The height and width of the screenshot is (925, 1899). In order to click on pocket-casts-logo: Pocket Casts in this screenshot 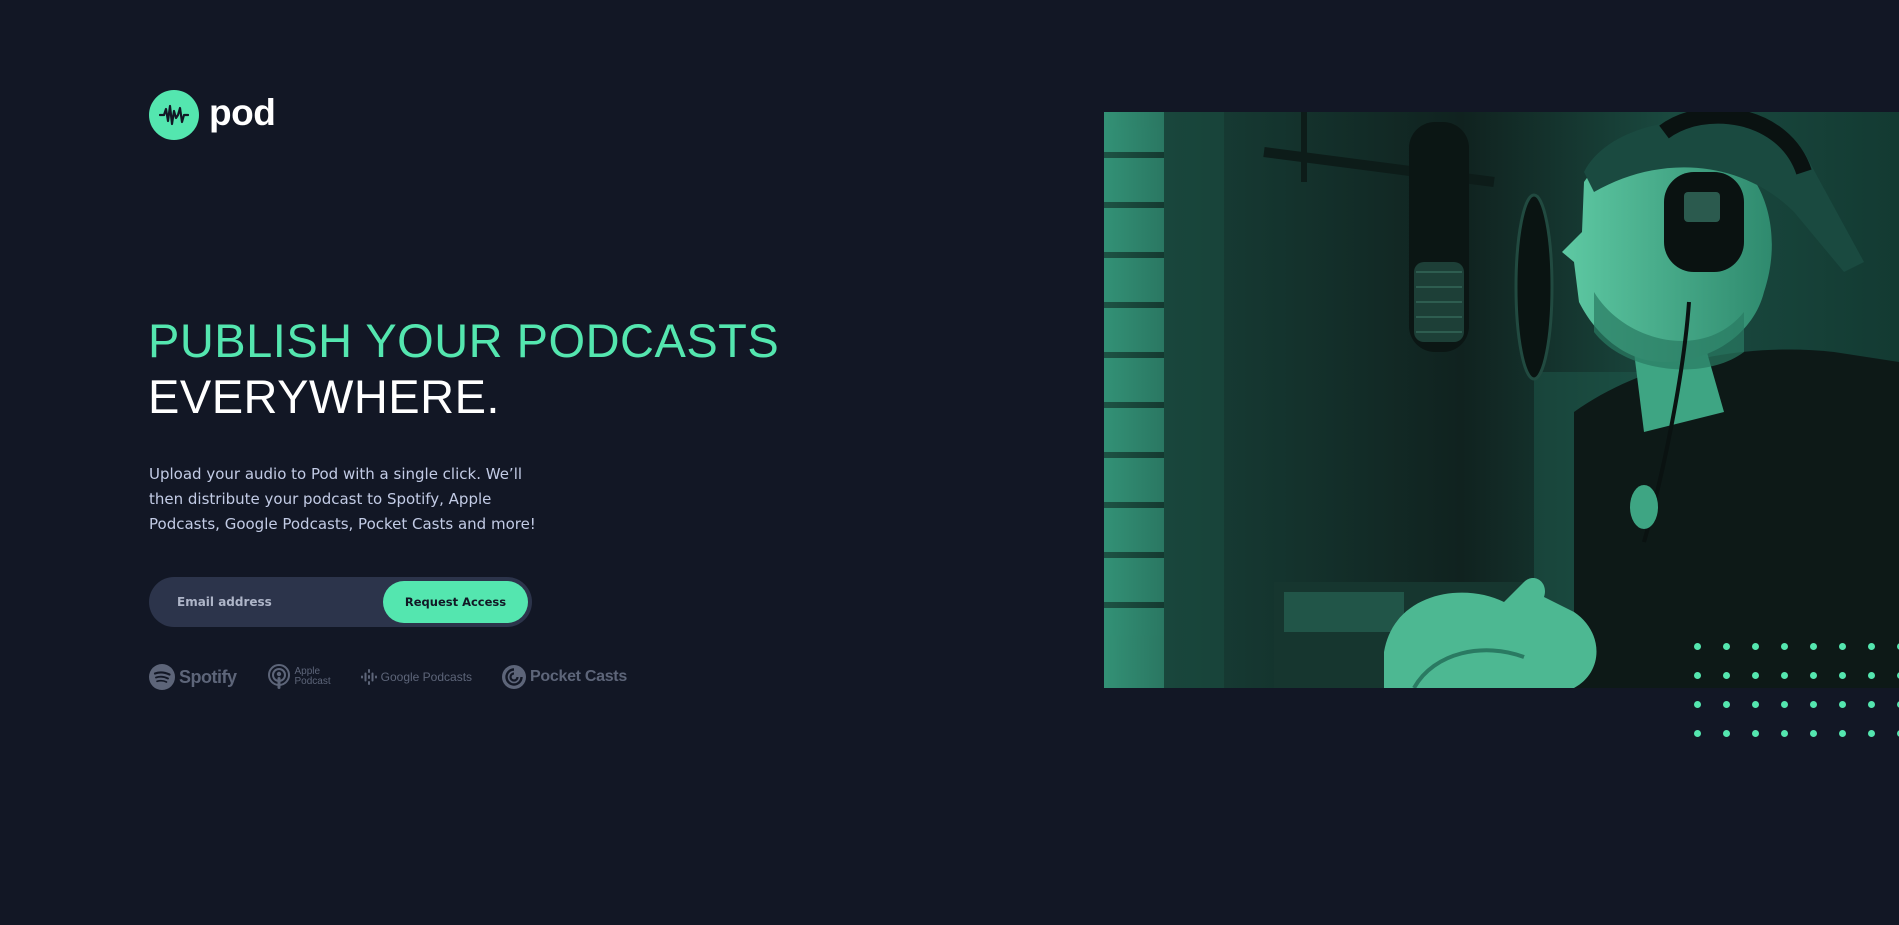, I will do `click(564, 677)`.